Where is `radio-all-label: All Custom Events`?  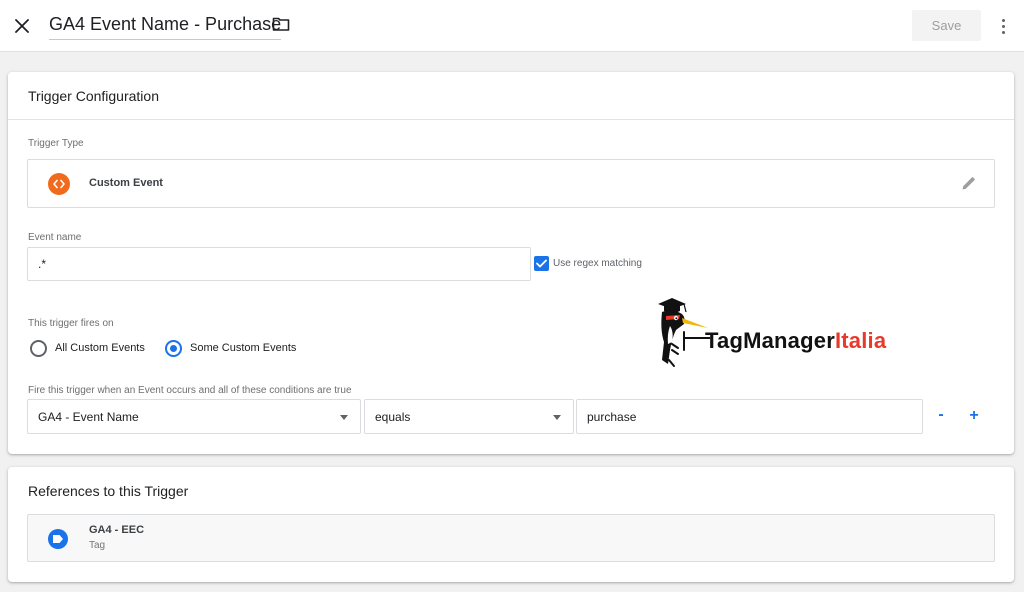
radio-all-label: All Custom Events is located at coordinates (100, 348).